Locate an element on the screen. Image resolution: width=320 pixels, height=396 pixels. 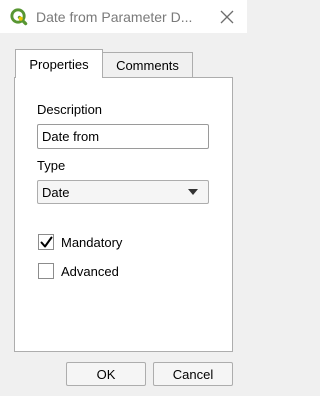
description-input is located at coordinates (123, 136).